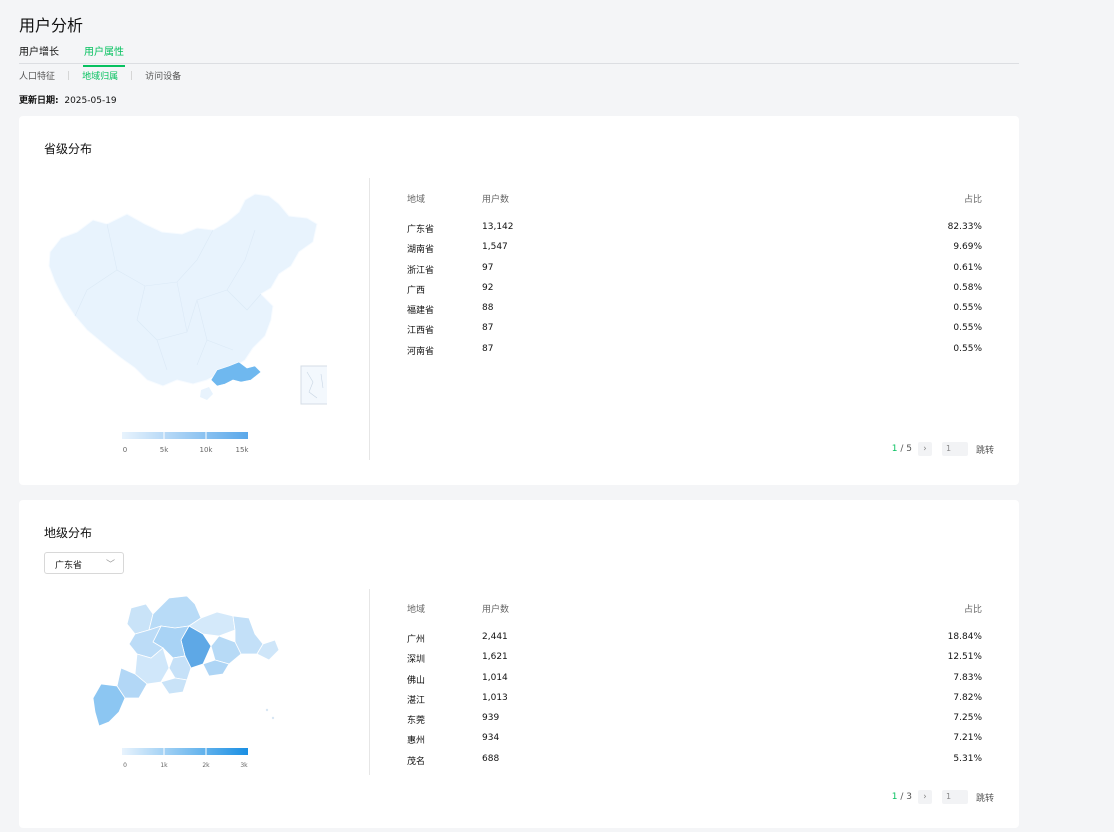  Describe the element at coordinates (967, 738) in the screenshot. I see `cell-ratio: 7.21%` at that location.